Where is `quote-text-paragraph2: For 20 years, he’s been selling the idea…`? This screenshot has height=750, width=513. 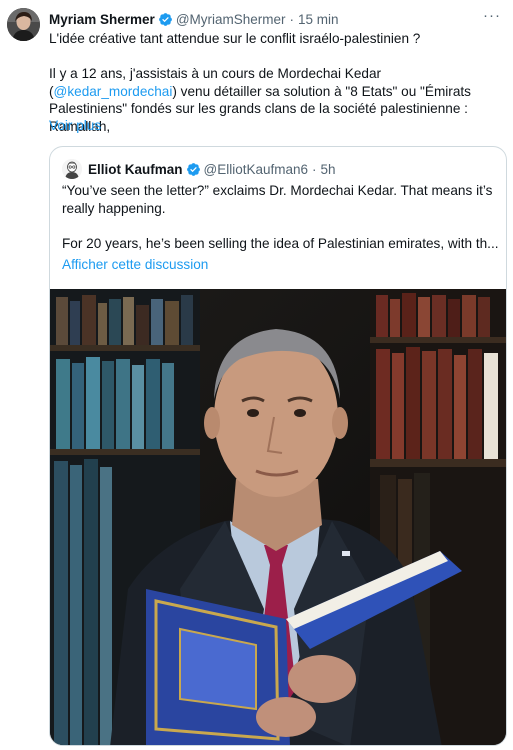 quote-text-paragraph2: For 20 years, he’s been selling the idea… is located at coordinates (280, 243).